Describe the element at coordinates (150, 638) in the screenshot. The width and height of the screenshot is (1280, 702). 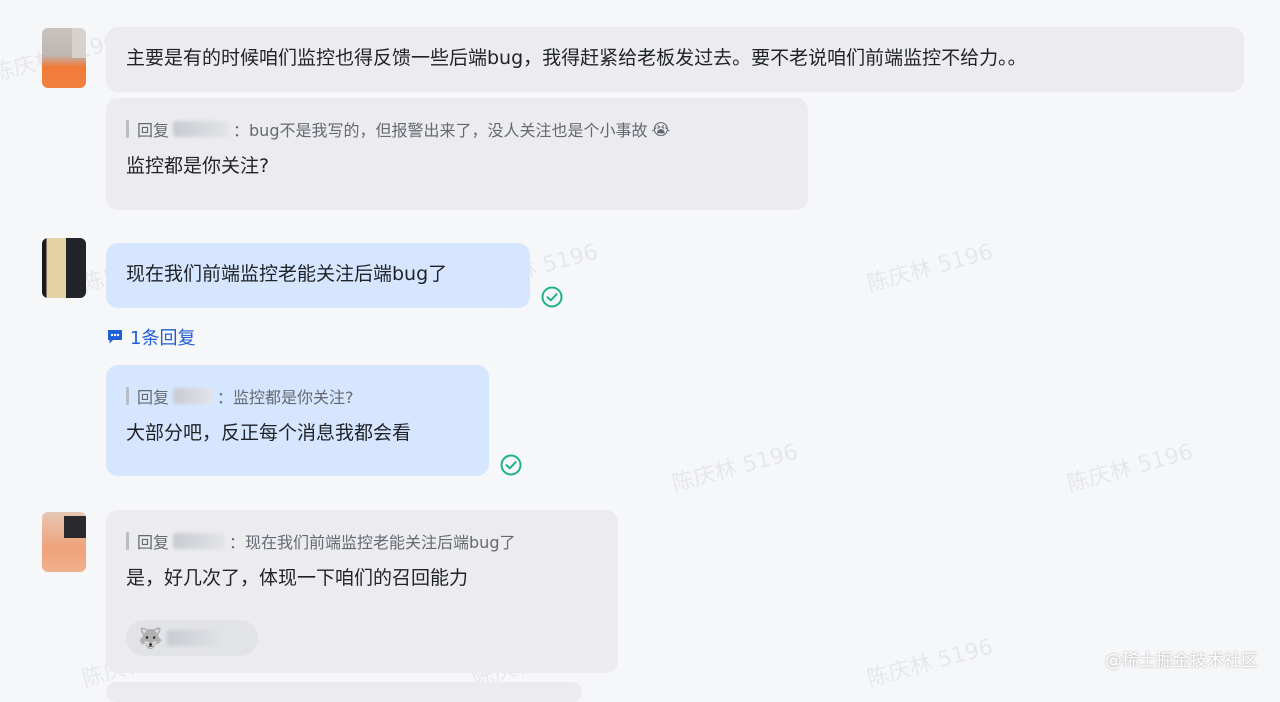
I see `husky-emoji-icon: 🐺` at that location.